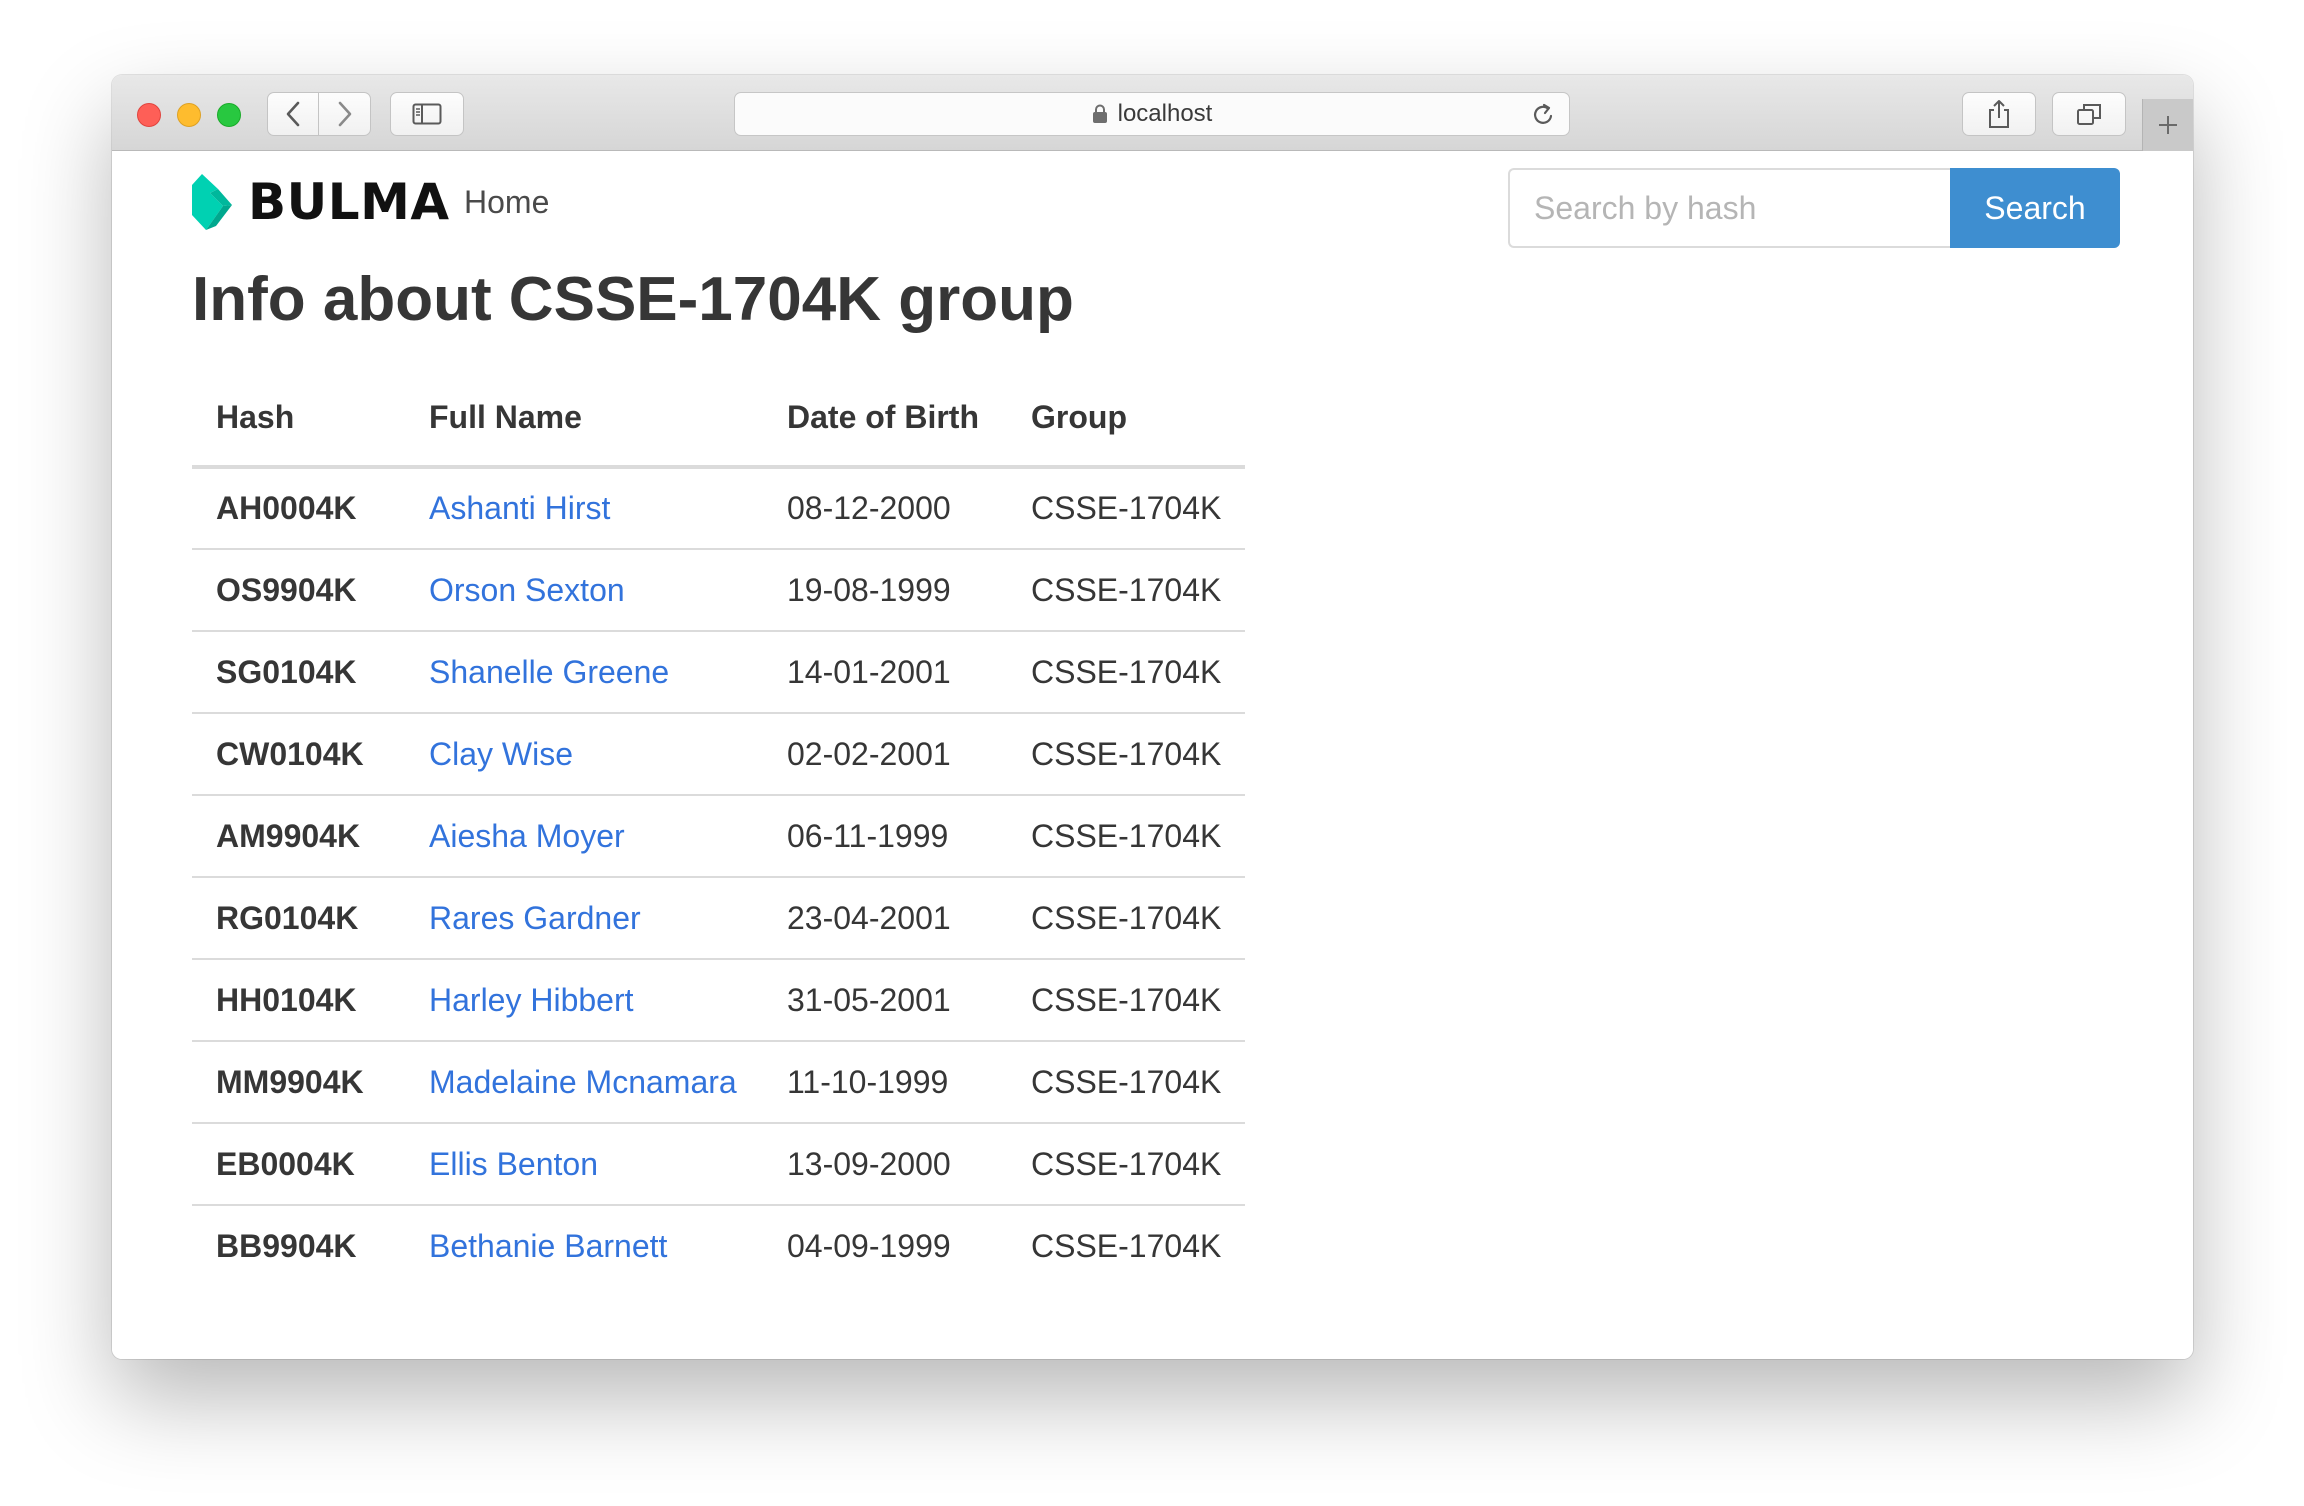  What do you see at coordinates (885, 754) in the screenshot?
I see `student-dob: 02-02-2001` at bounding box center [885, 754].